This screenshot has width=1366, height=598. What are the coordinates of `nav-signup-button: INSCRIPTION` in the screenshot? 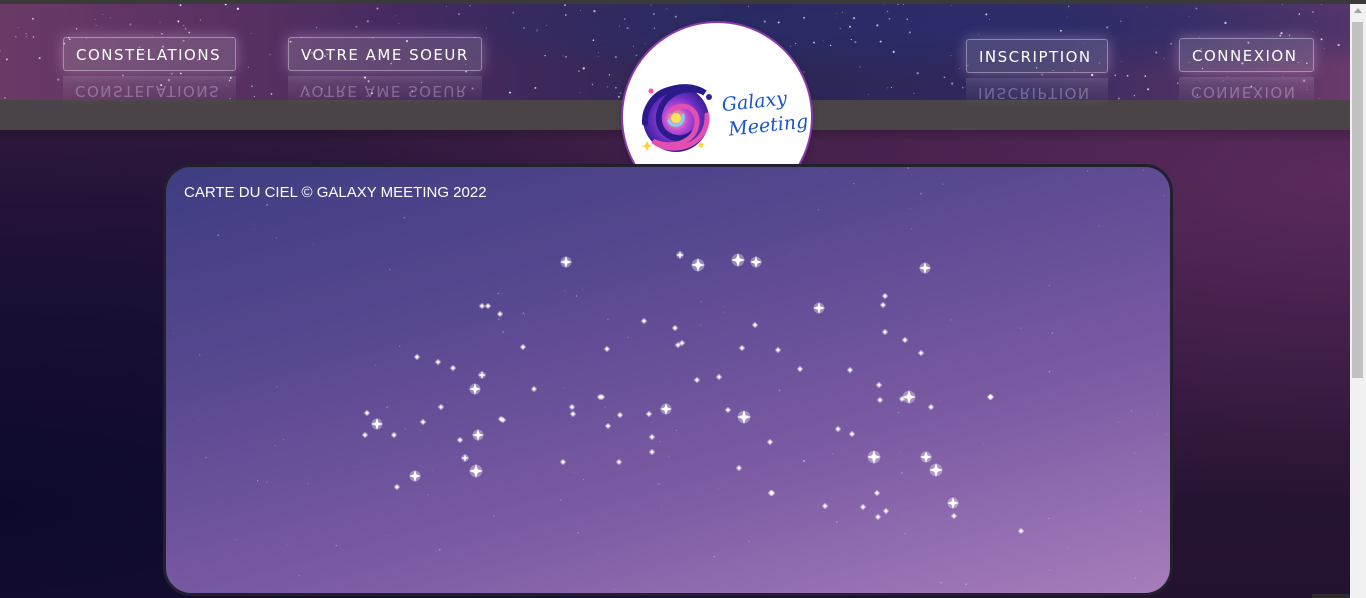 It's located at (1037, 56).